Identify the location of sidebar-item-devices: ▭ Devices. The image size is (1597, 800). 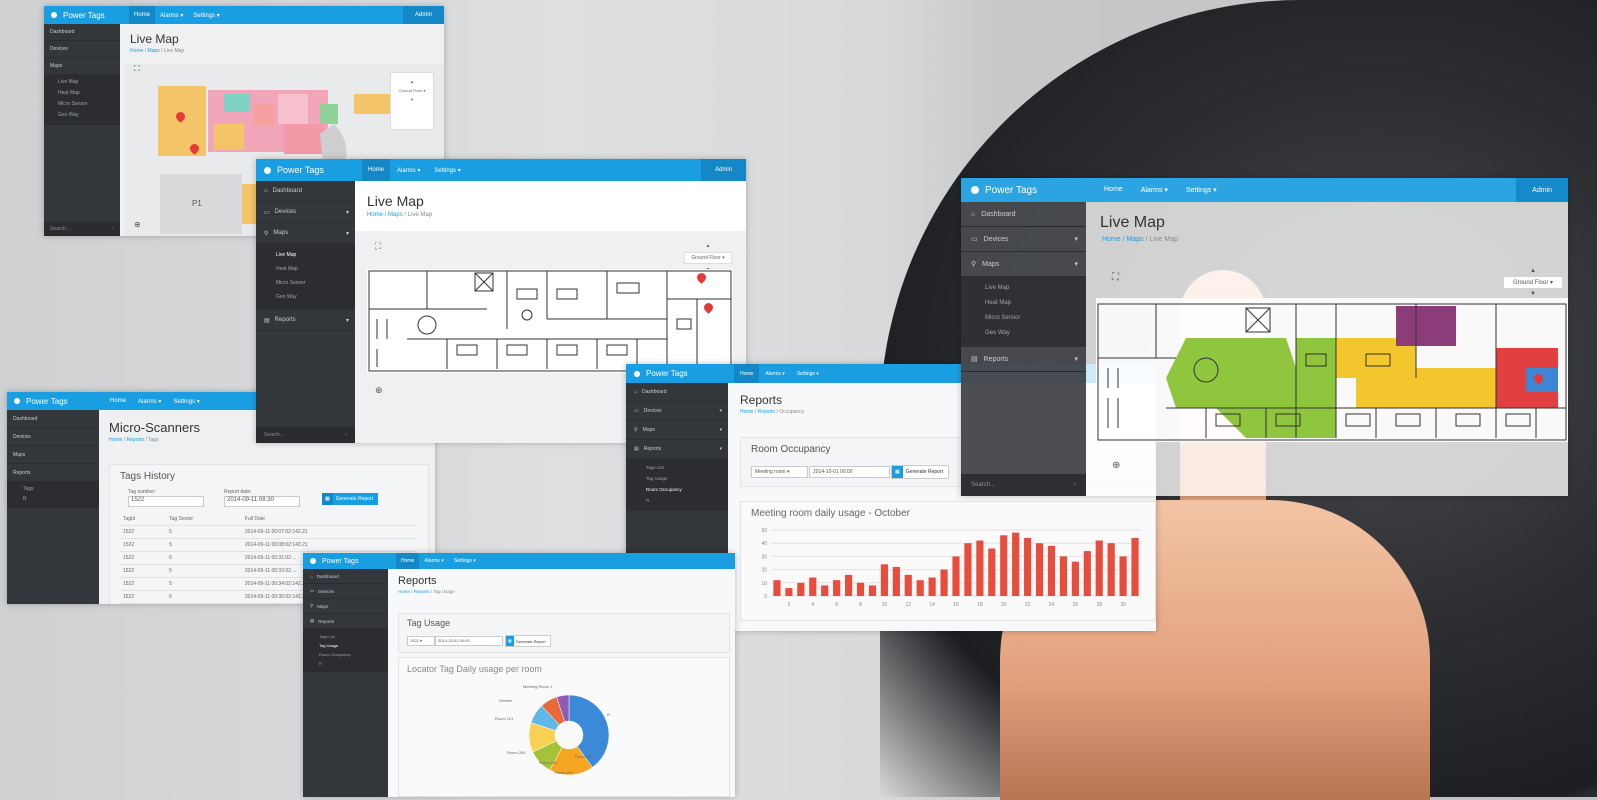
(345, 591).